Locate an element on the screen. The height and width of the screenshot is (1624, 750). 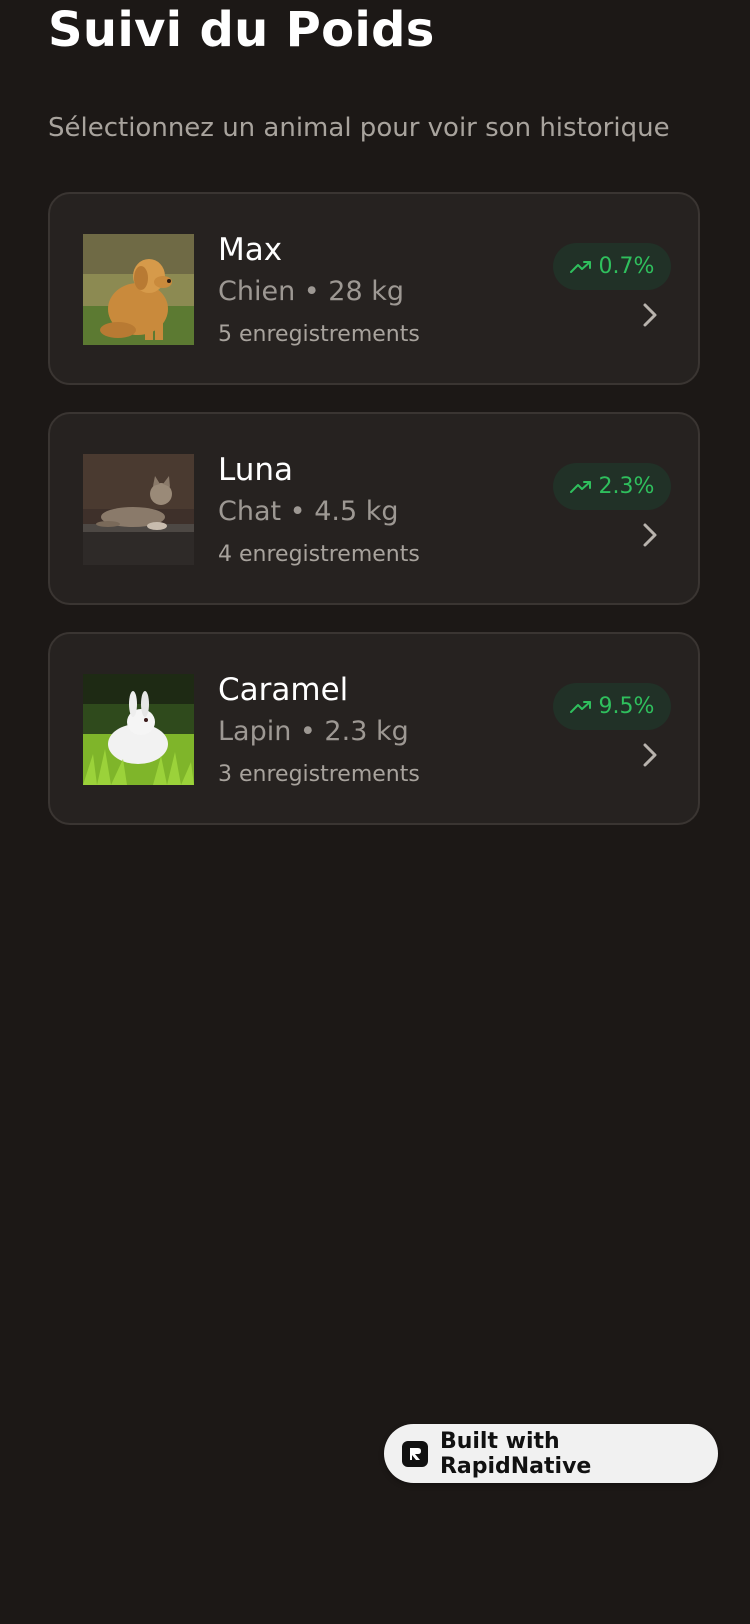
trend-value: 0.7% is located at coordinates (626, 266).